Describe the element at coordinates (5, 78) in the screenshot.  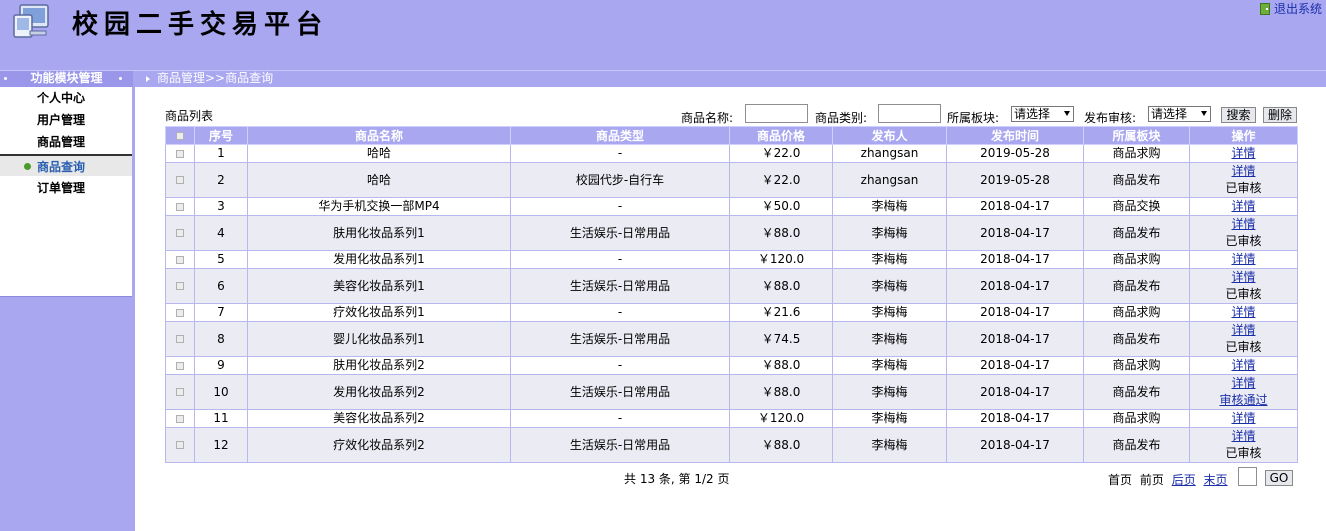
I see `dot-icon` at that location.